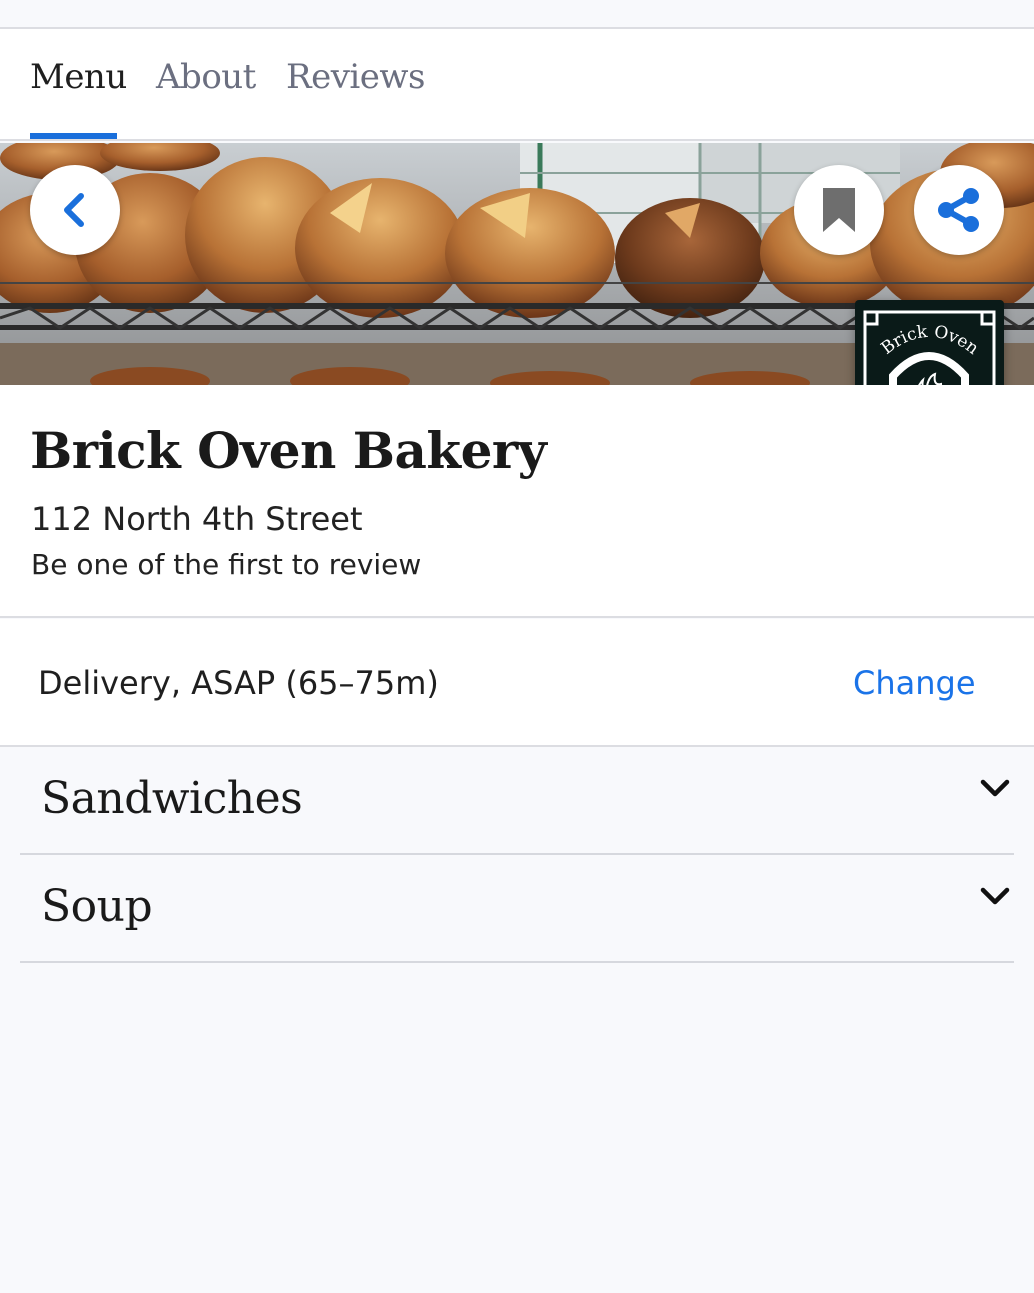  Describe the element at coordinates (78, 77) in the screenshot. I see `tab-menu: Menu` at that location.